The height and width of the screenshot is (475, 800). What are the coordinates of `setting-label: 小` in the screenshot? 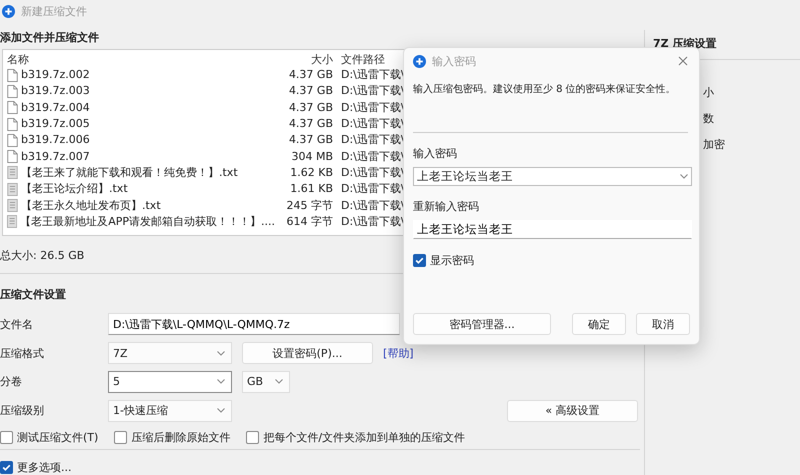 It's located at (708, 93).